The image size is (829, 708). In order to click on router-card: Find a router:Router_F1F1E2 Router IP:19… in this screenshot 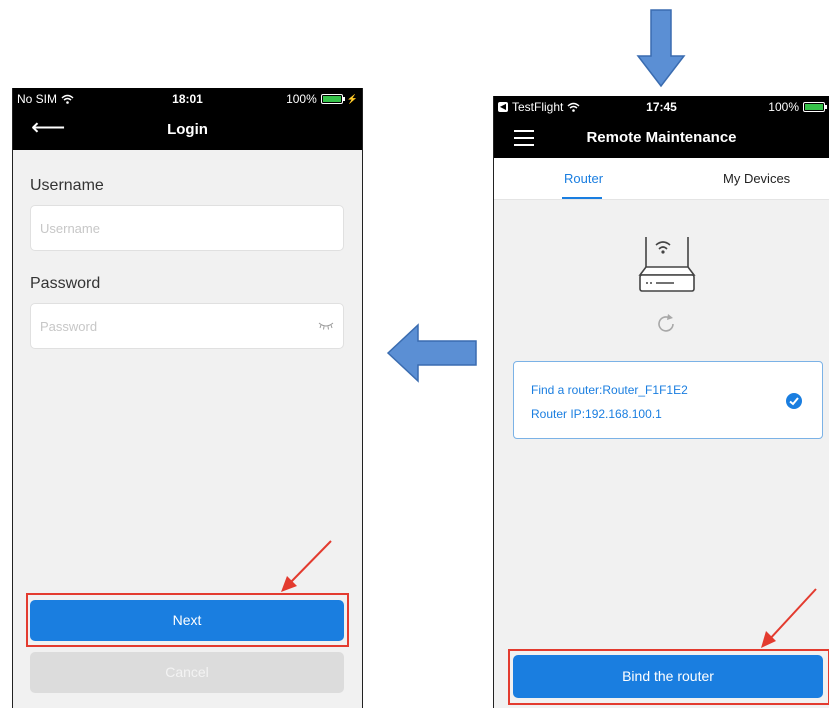, I will do `click(668, 400)`.